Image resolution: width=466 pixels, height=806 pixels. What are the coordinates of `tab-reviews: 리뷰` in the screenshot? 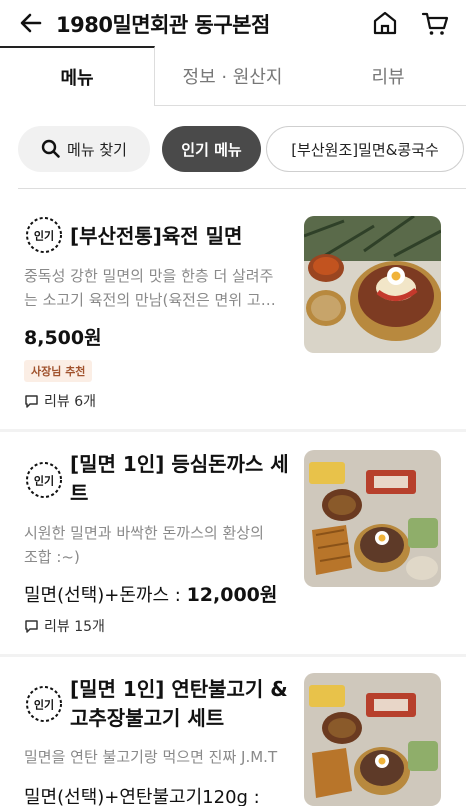 It's located at (388, 76).